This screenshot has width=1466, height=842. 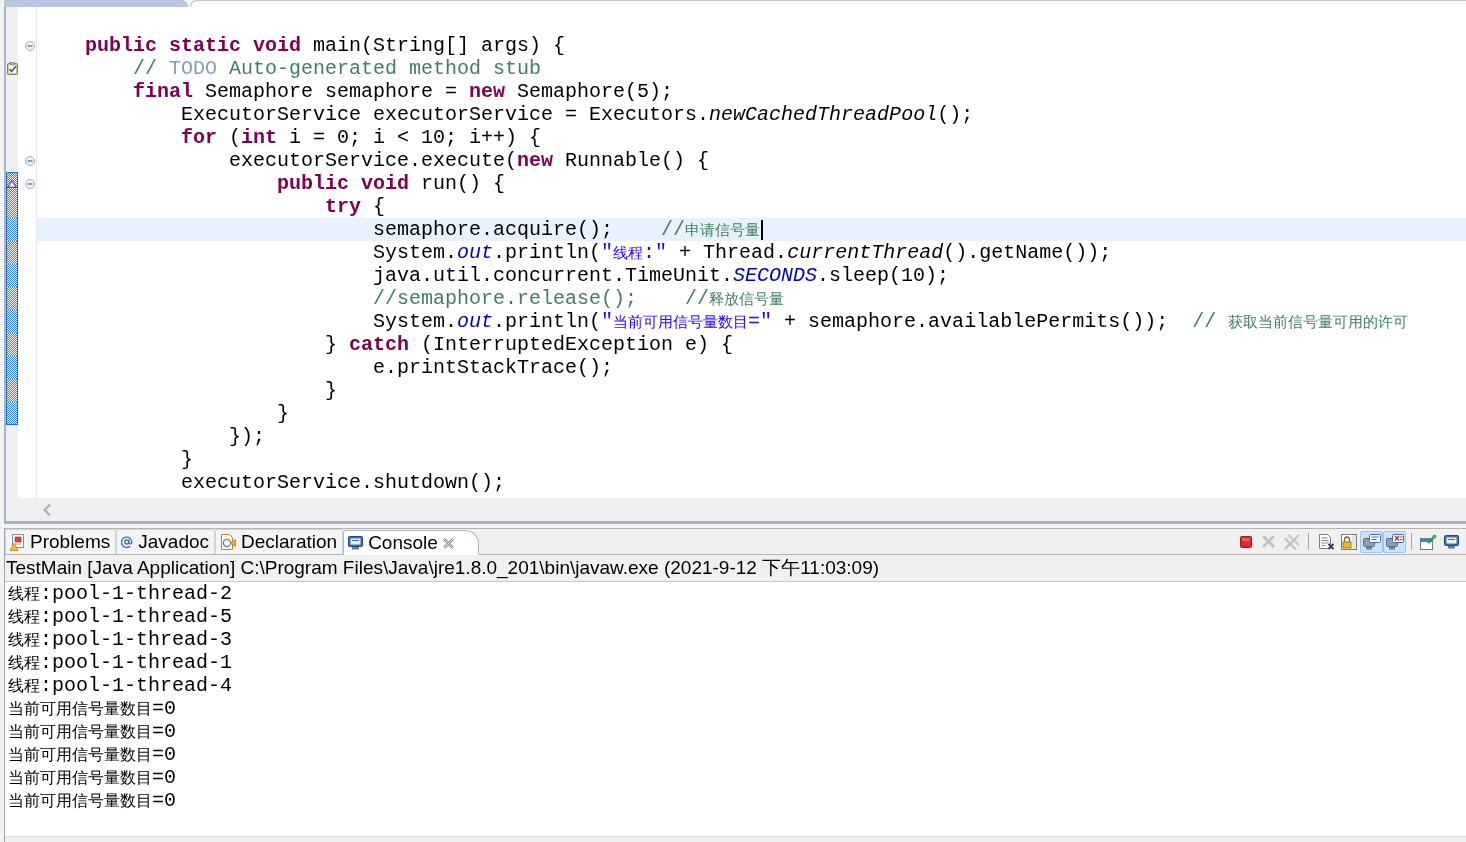 What do you see at coordinates (166, 541) in the screenshot?
I see `panel-tab: Javadoc` at bounding box center [166, 541].